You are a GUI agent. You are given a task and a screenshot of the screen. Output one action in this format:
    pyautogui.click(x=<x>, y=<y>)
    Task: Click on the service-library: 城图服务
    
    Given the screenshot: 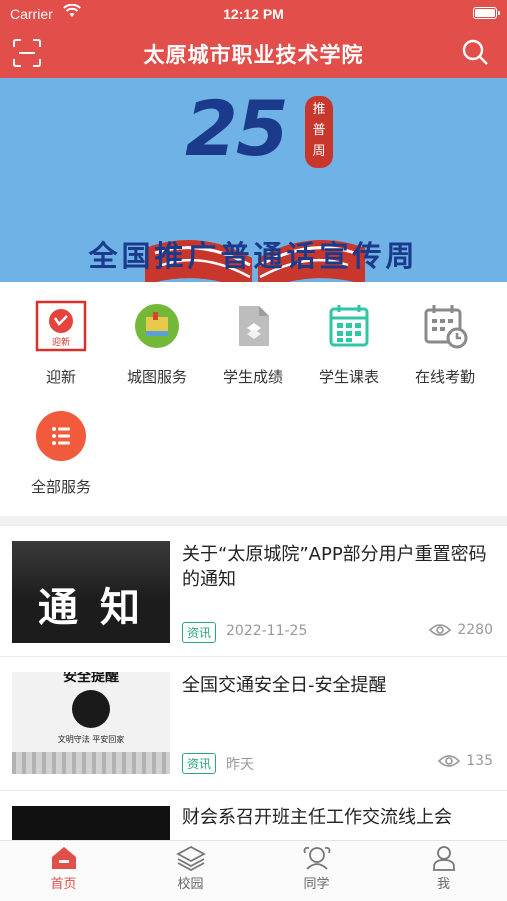 What is the action you would take?
    pyautogui.click(x=157, y=343)
    